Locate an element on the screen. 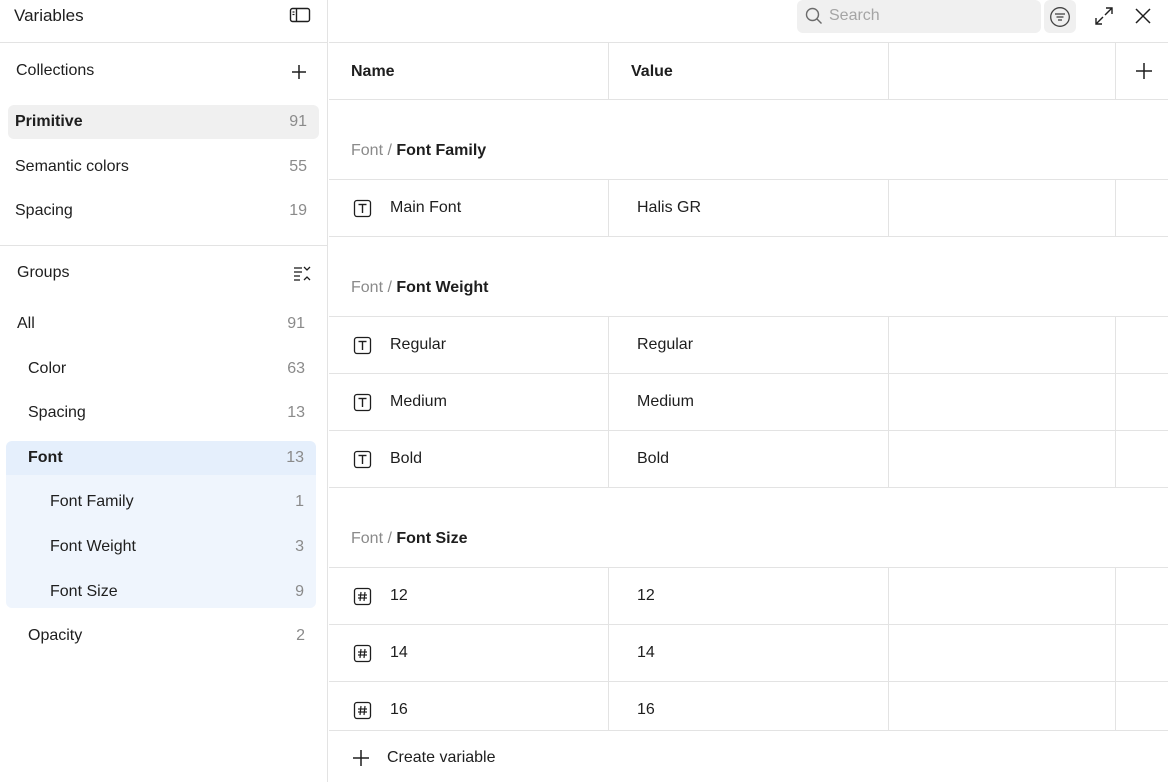 The width and height of the screenshot is (1168, 782). table-row: Medium Medium is located at coordinates (748, 402).